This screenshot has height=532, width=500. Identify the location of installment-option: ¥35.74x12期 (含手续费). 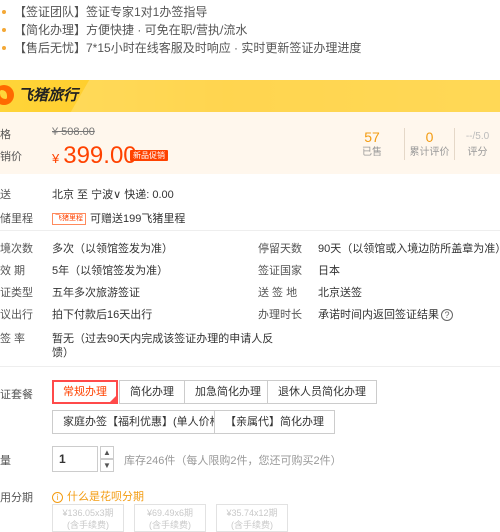
(252, 518).